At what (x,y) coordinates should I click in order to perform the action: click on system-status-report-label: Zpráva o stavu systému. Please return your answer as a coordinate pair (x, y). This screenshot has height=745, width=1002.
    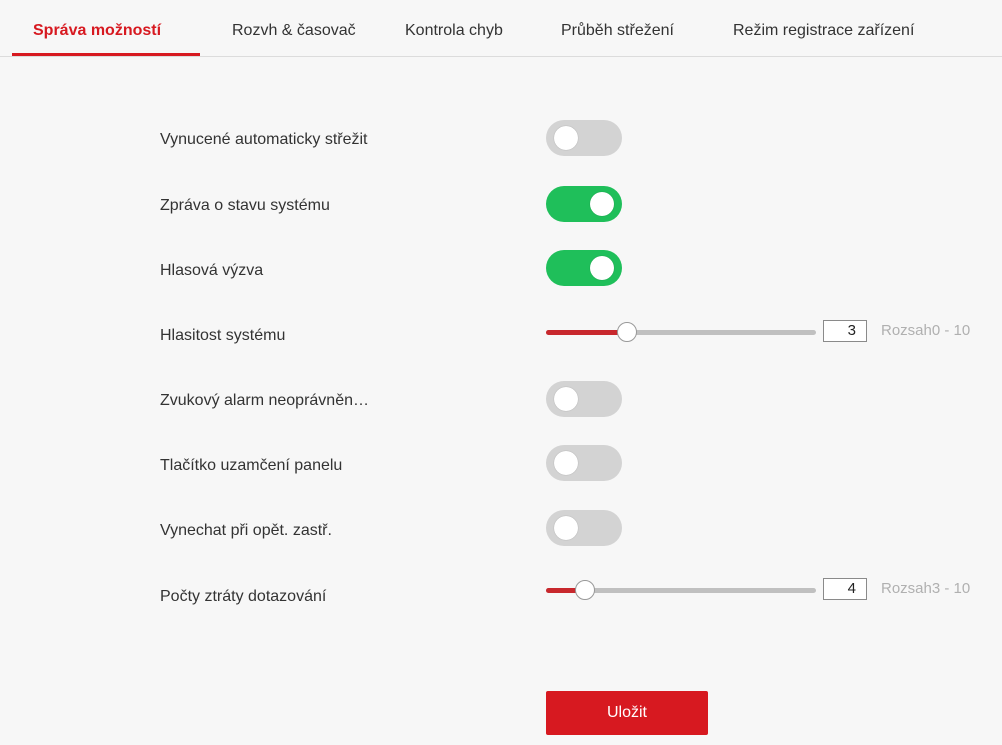
    Looking at the image, I should click on (245, 205).